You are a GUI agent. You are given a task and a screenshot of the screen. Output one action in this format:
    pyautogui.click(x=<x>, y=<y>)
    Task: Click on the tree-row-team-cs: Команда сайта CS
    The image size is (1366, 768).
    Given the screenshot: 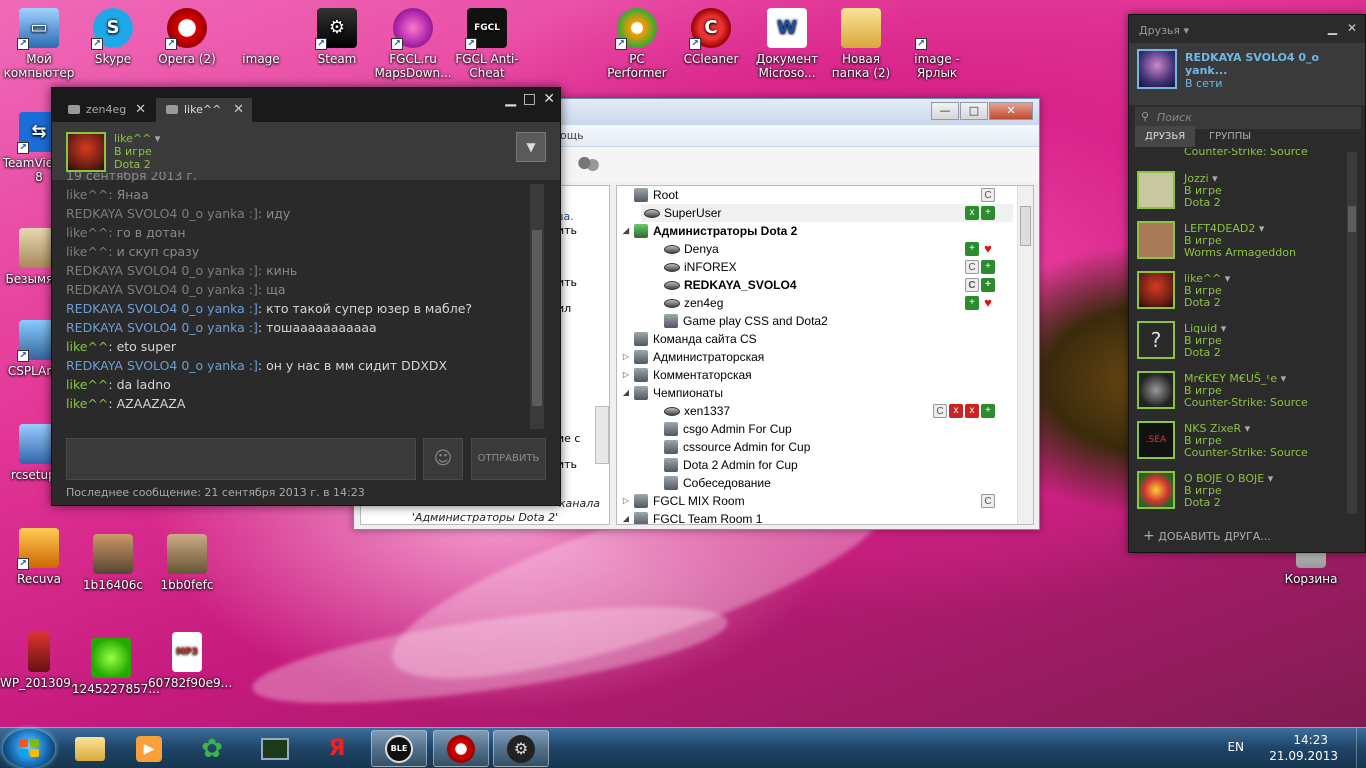 What is the action you would take?
    pyautogui.click(x=817, y=339)
    